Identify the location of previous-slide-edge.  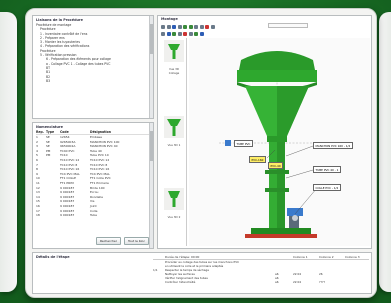
(8, 152).